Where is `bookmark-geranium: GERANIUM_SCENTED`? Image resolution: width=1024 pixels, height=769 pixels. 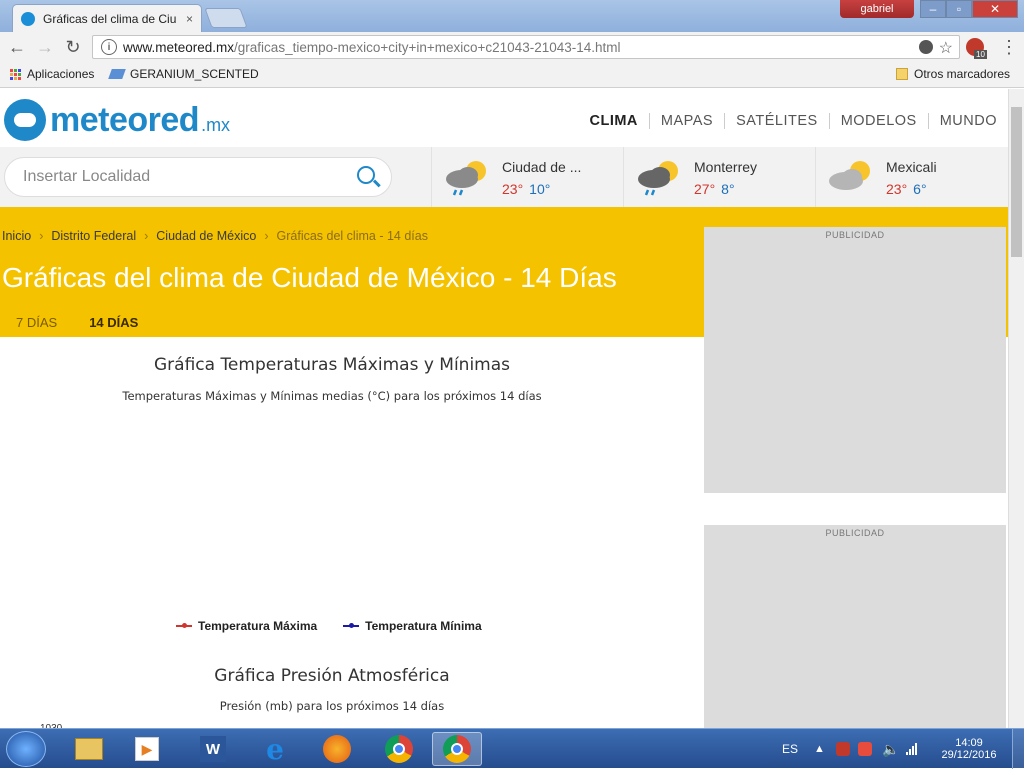 bookmark-geranium: GERANIUM_SCENTED is located at coordinates (183, 74).